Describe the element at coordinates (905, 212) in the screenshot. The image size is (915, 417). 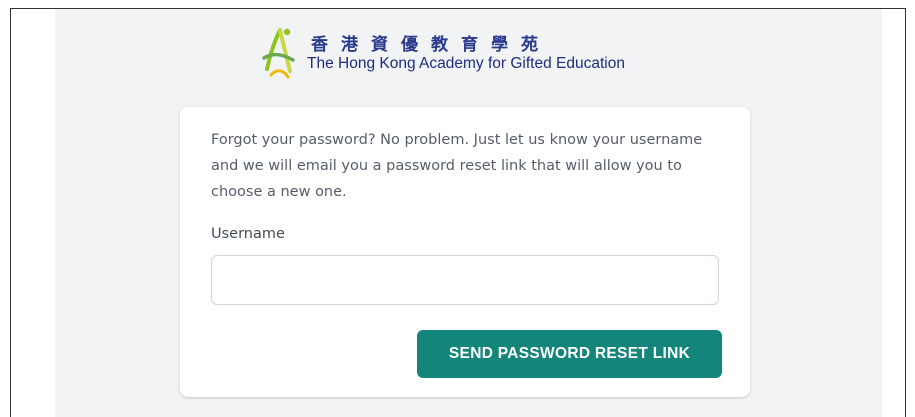
I see `frame-right-border` at that location.